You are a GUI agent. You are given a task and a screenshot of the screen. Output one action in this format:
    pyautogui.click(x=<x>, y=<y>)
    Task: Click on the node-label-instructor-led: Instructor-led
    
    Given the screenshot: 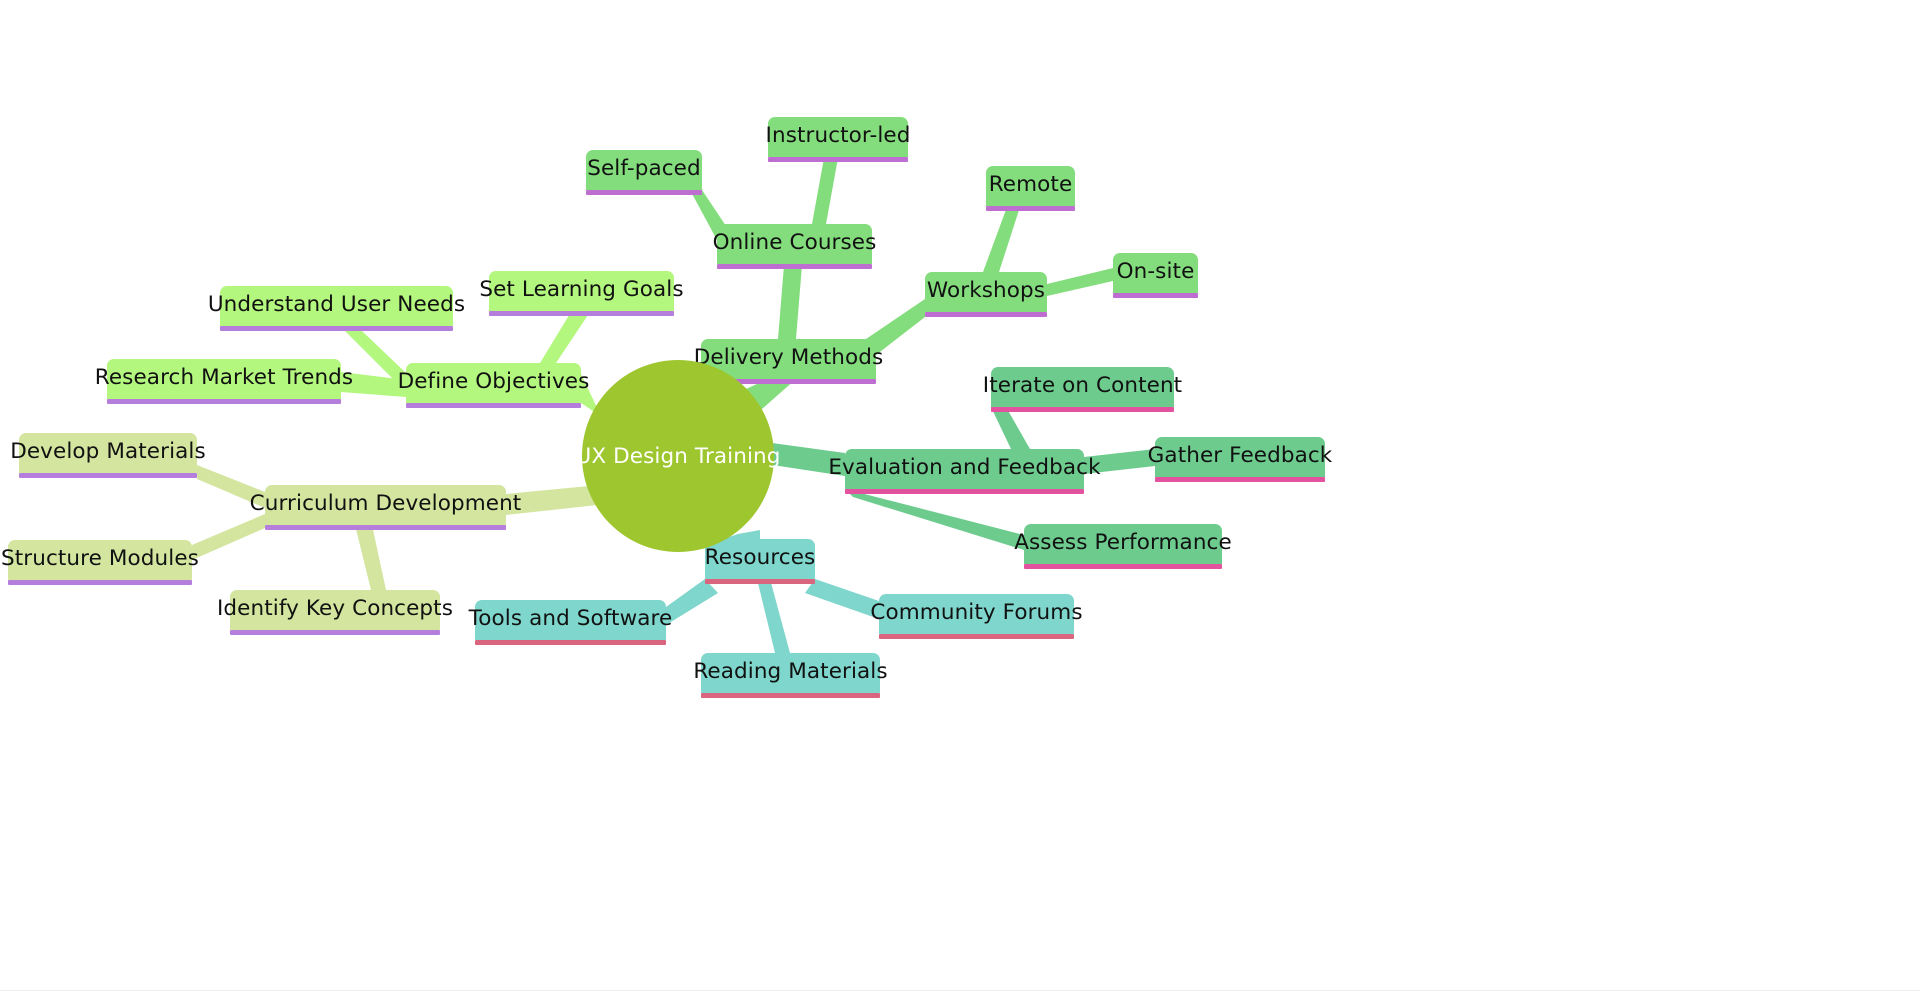 What is the action you would take?
    pyautogui.click(x=838, y=136)
    